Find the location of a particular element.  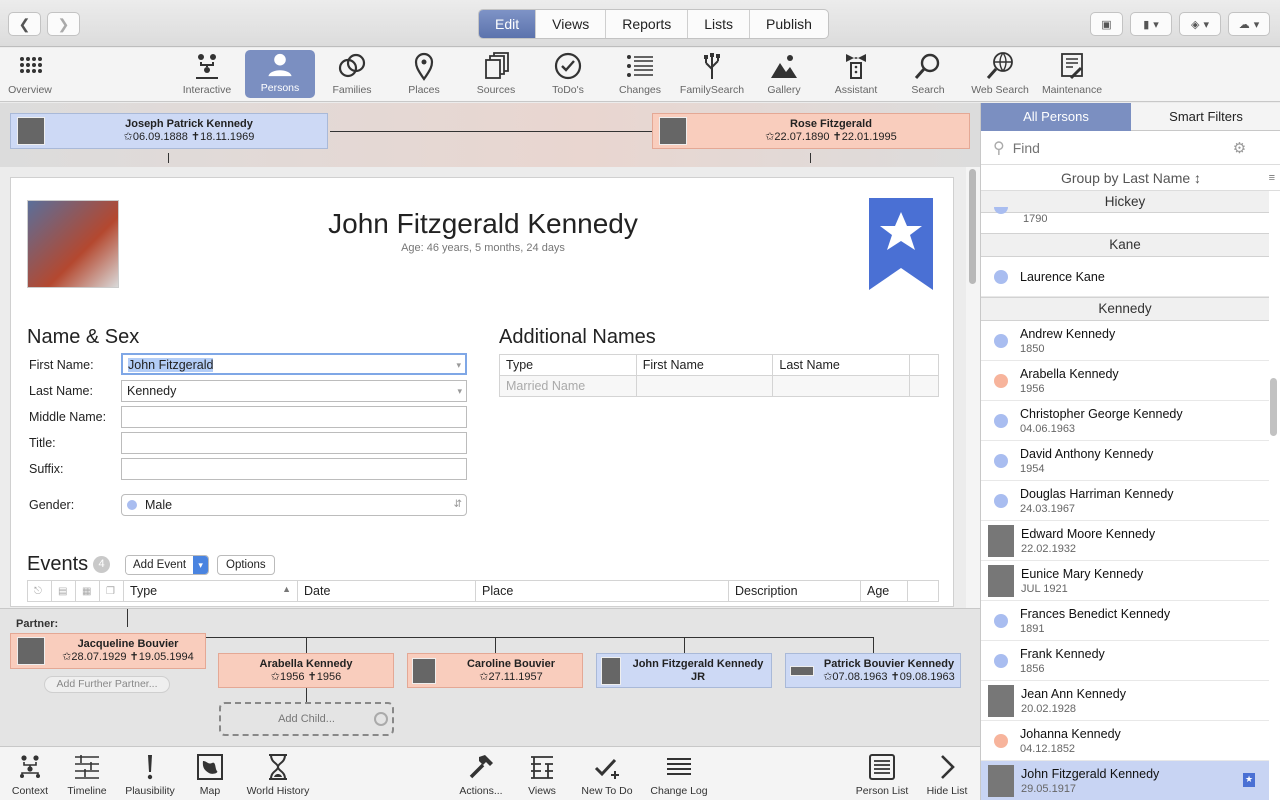

title-field is located at coordinates (294, 443).